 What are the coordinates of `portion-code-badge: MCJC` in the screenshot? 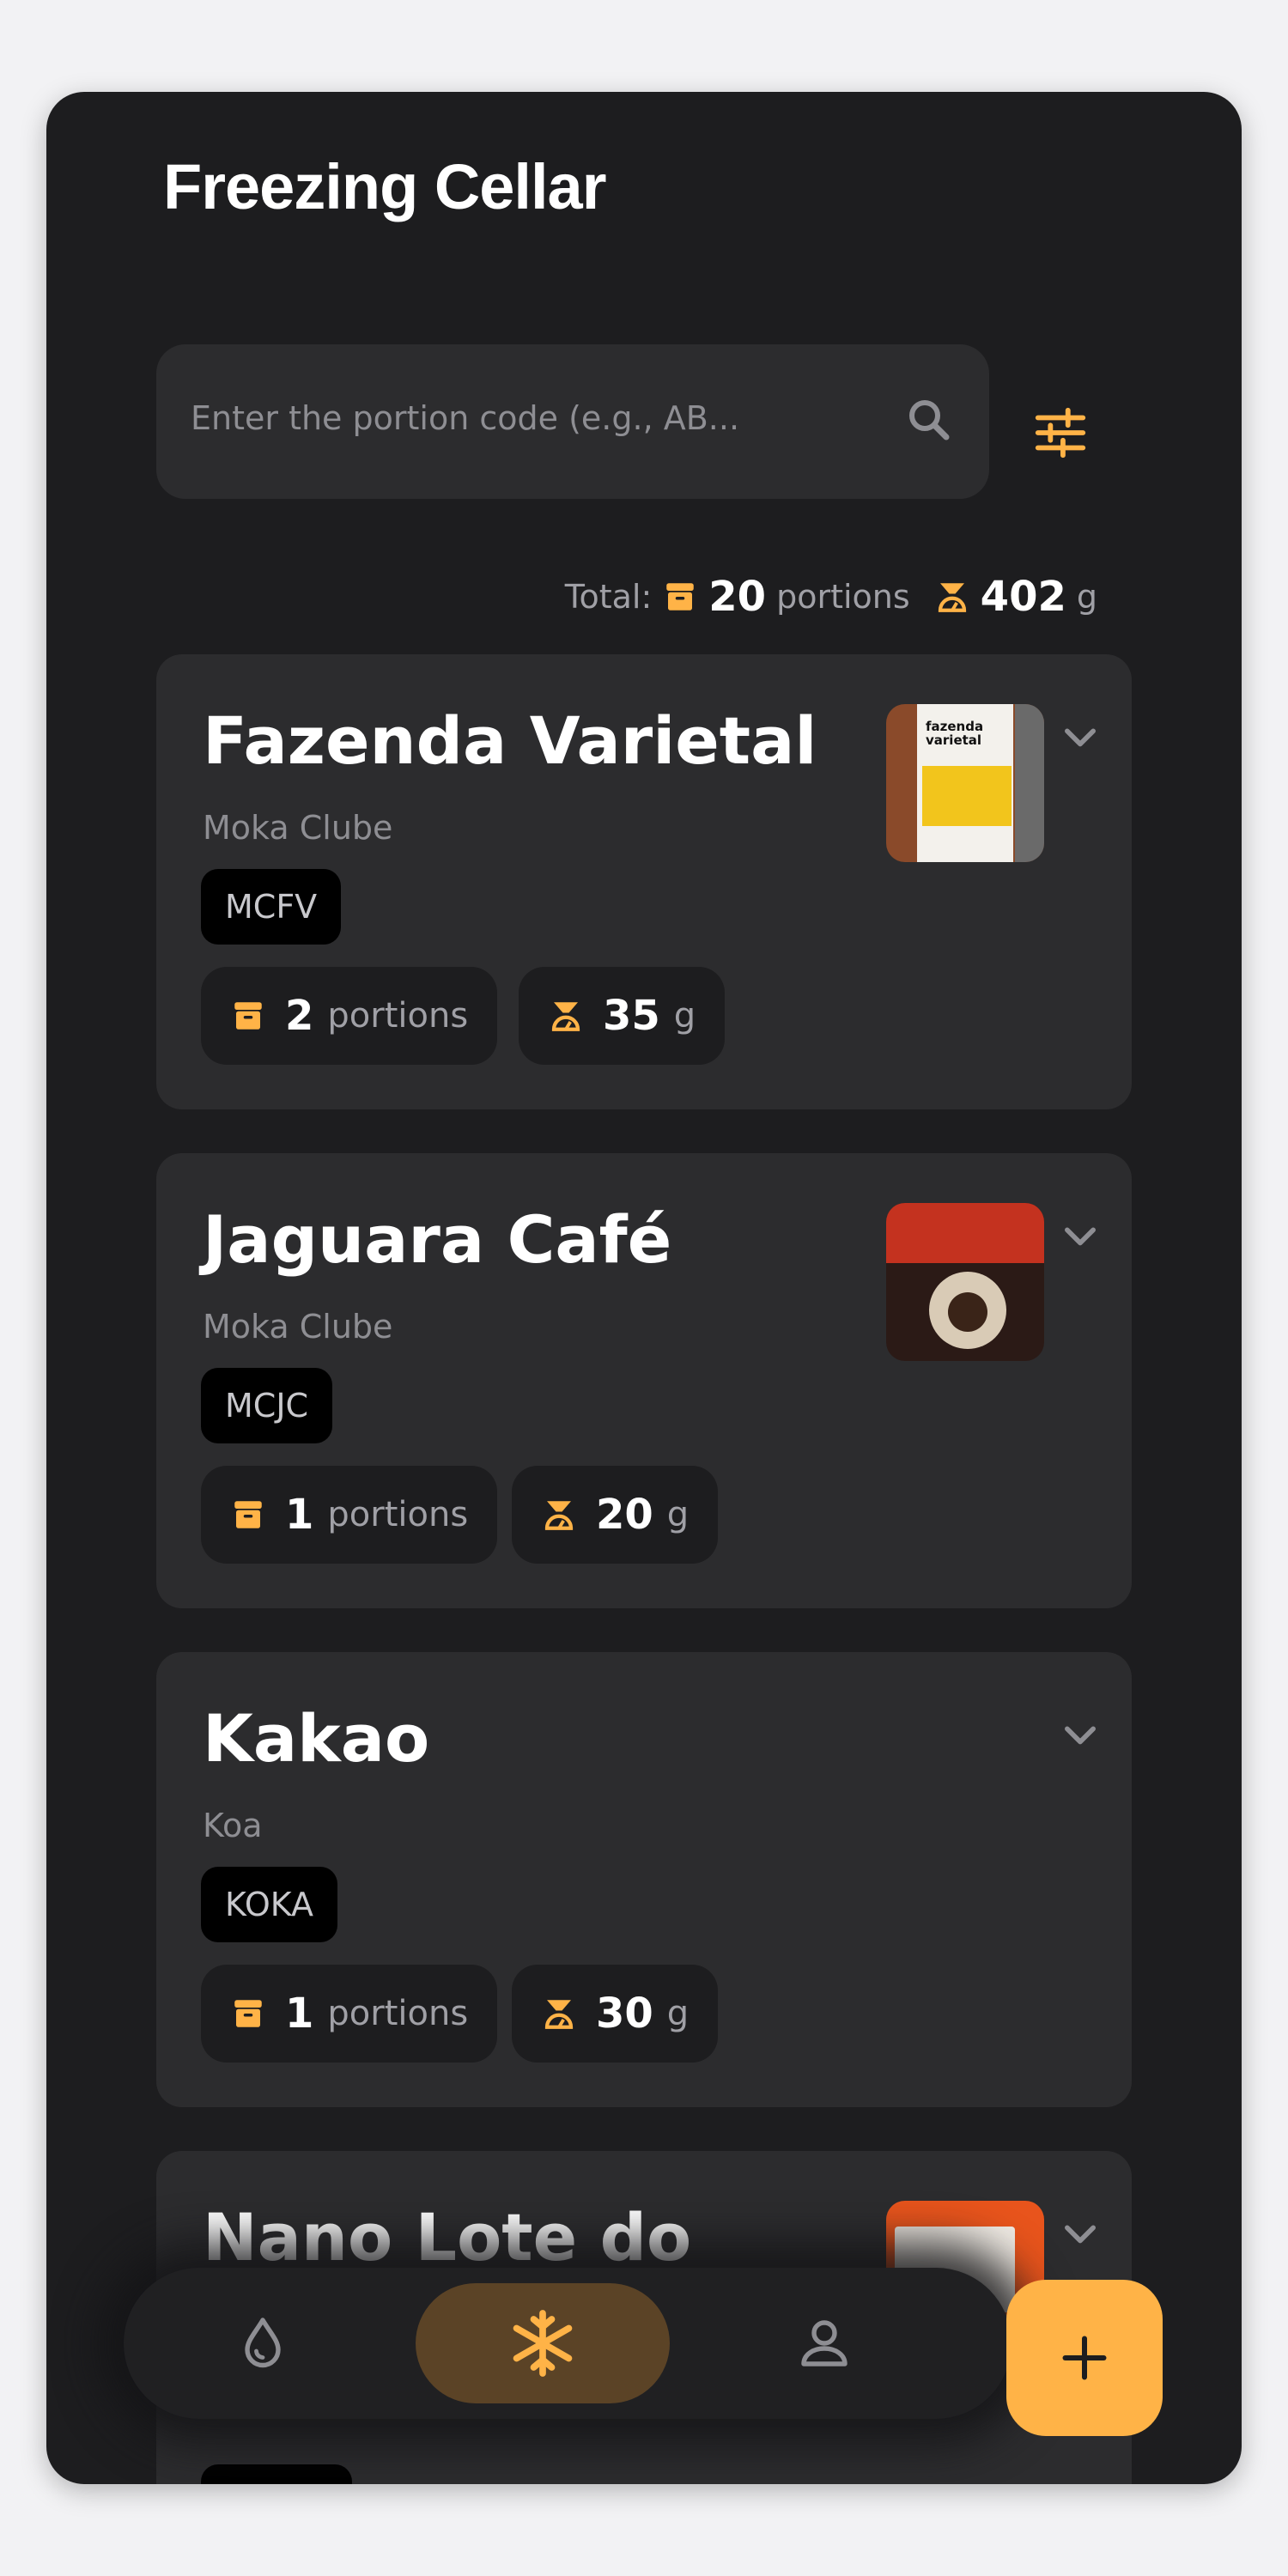 It's located at (267, 1405).